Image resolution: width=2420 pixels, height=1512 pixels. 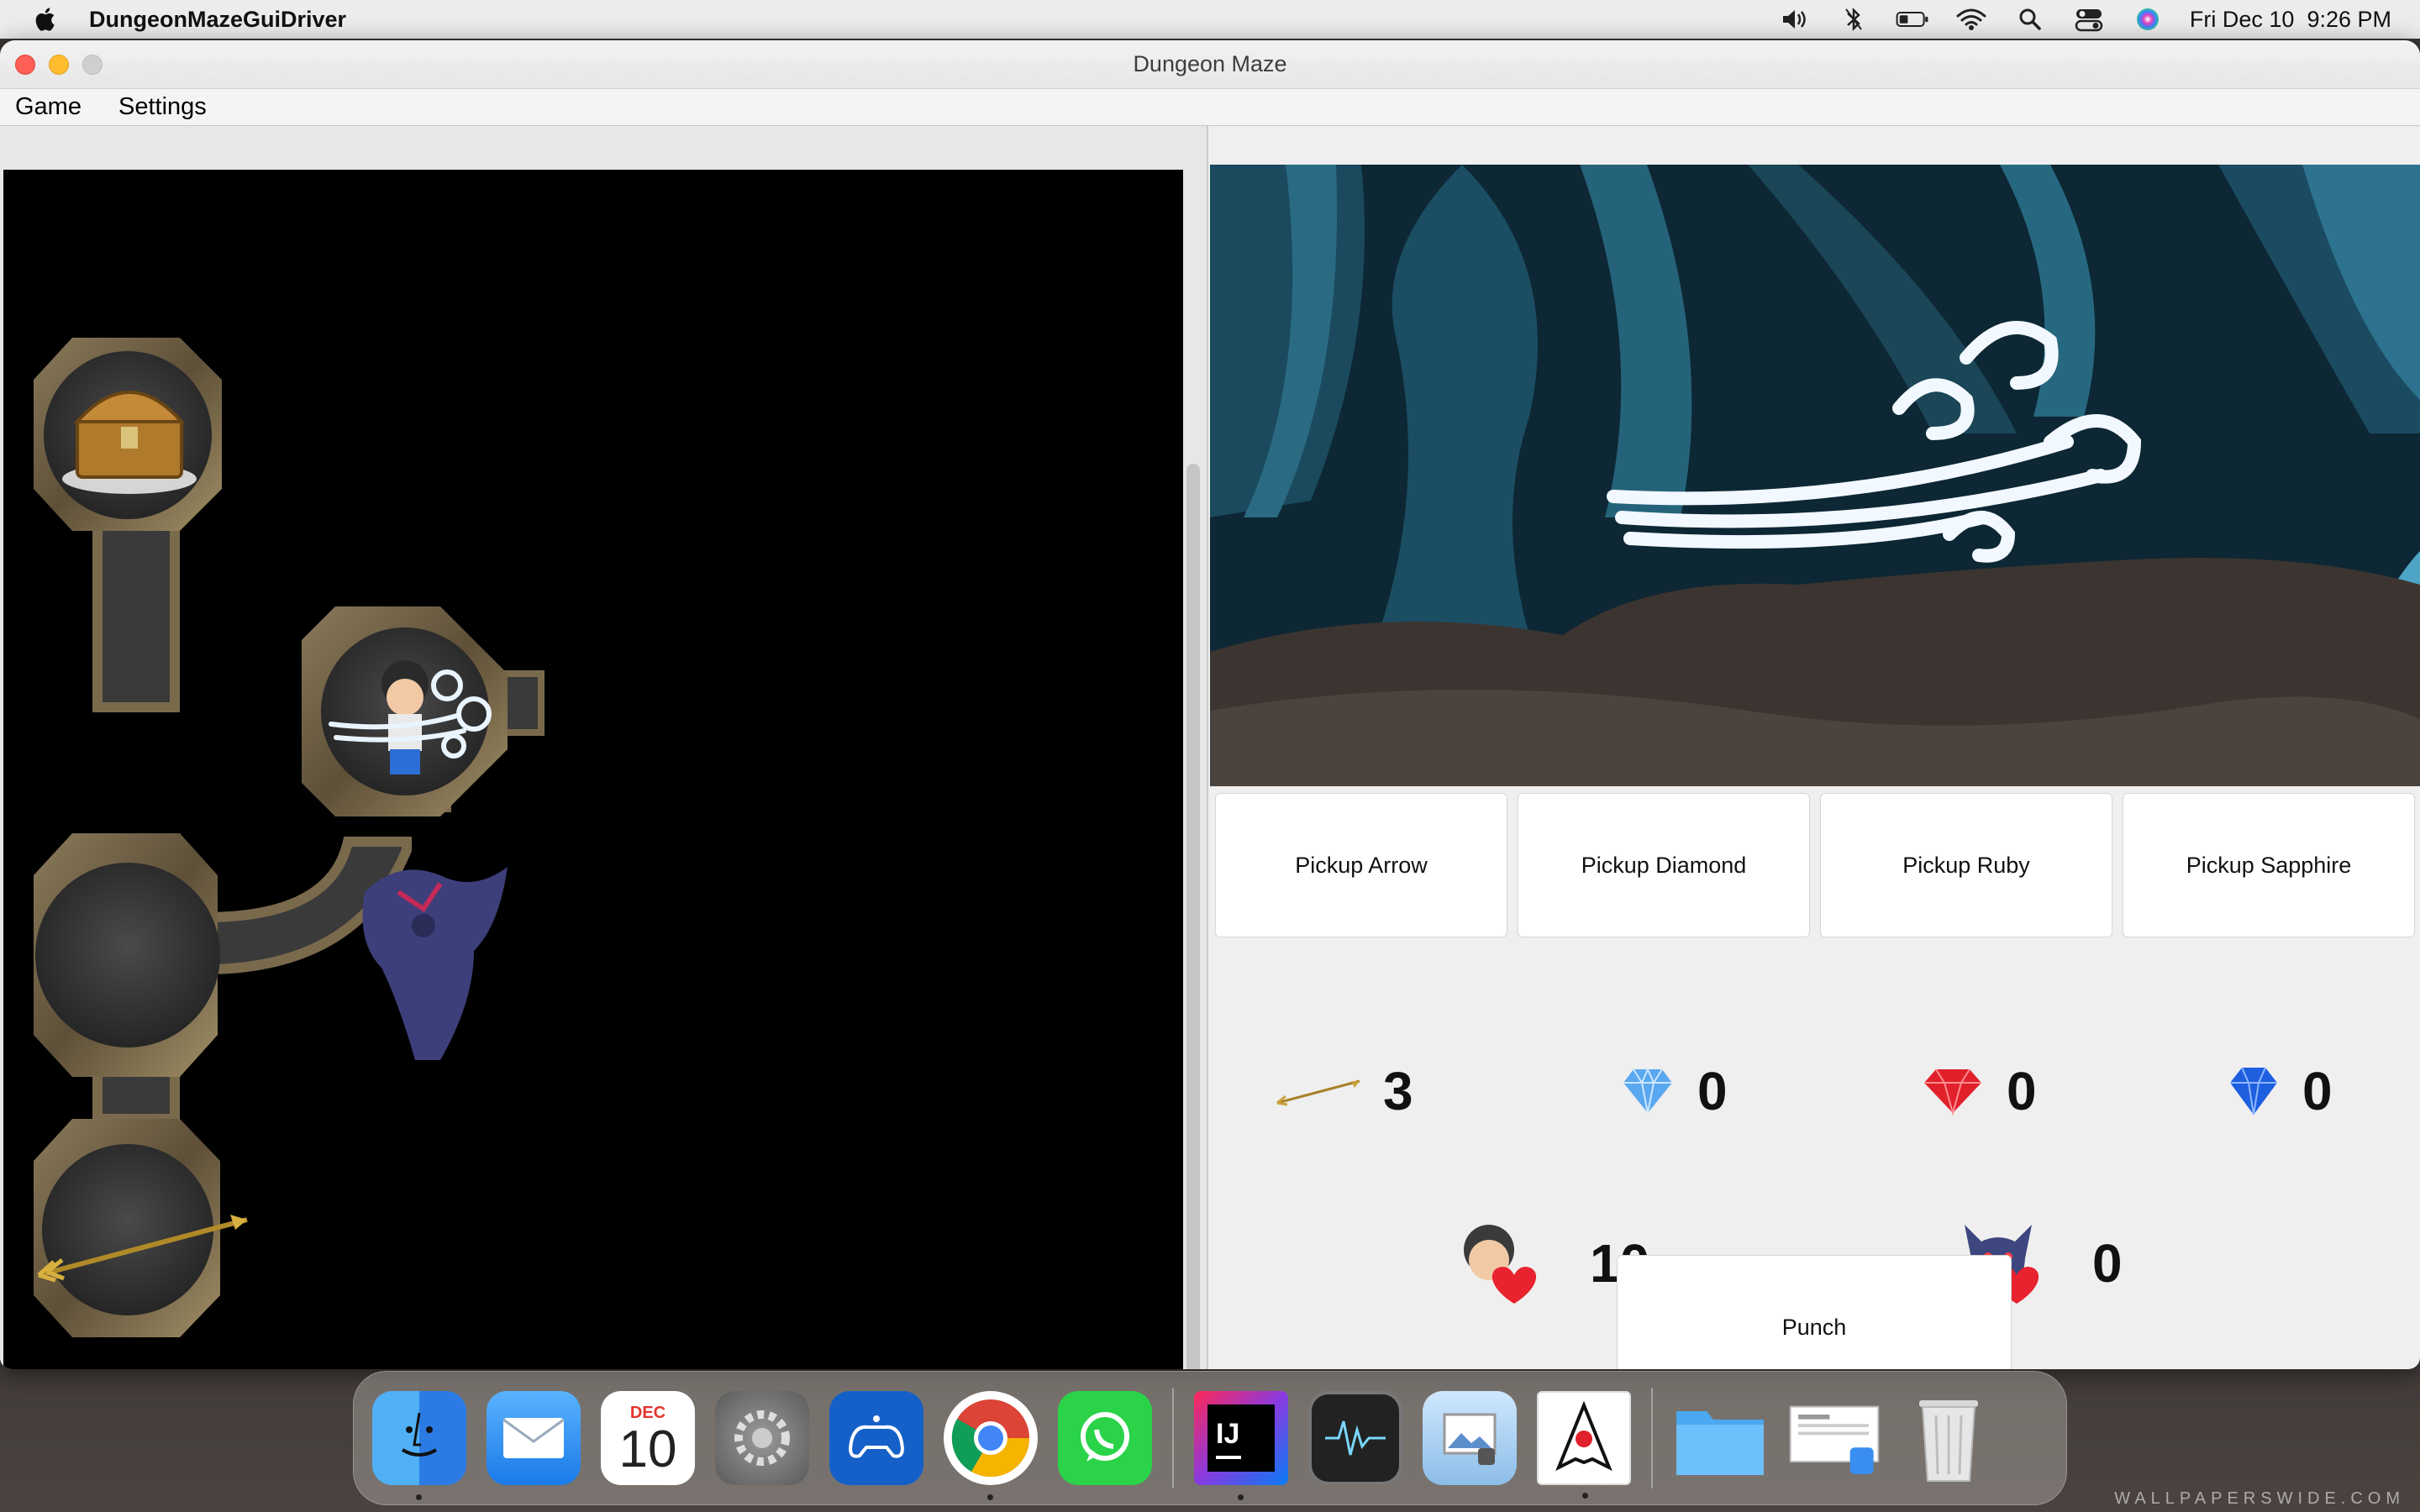 What do you see at coordinates (1966, 865) in the screenshot?
I see `pickup-ruby-button: Pickup Ruby` at bounding box center [1966, 865].